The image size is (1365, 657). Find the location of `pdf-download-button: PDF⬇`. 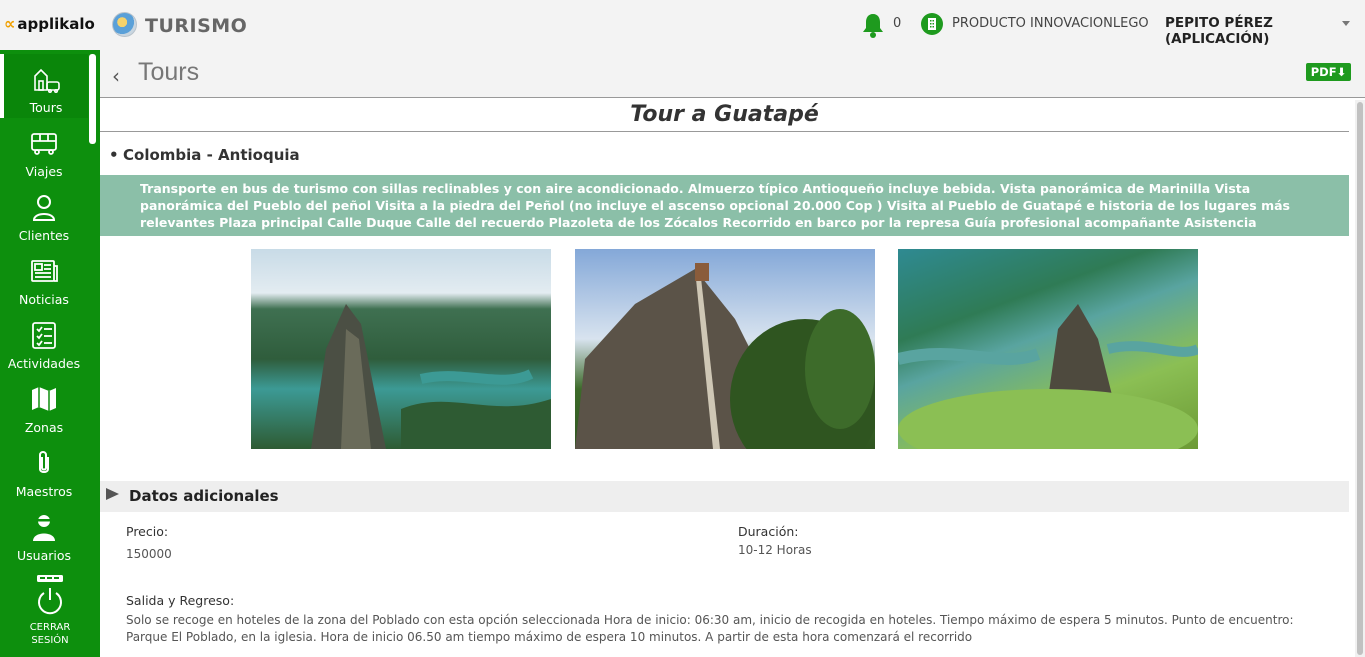

pdf-download-button: PDF⬇ is located at coordinates (1328, 72).